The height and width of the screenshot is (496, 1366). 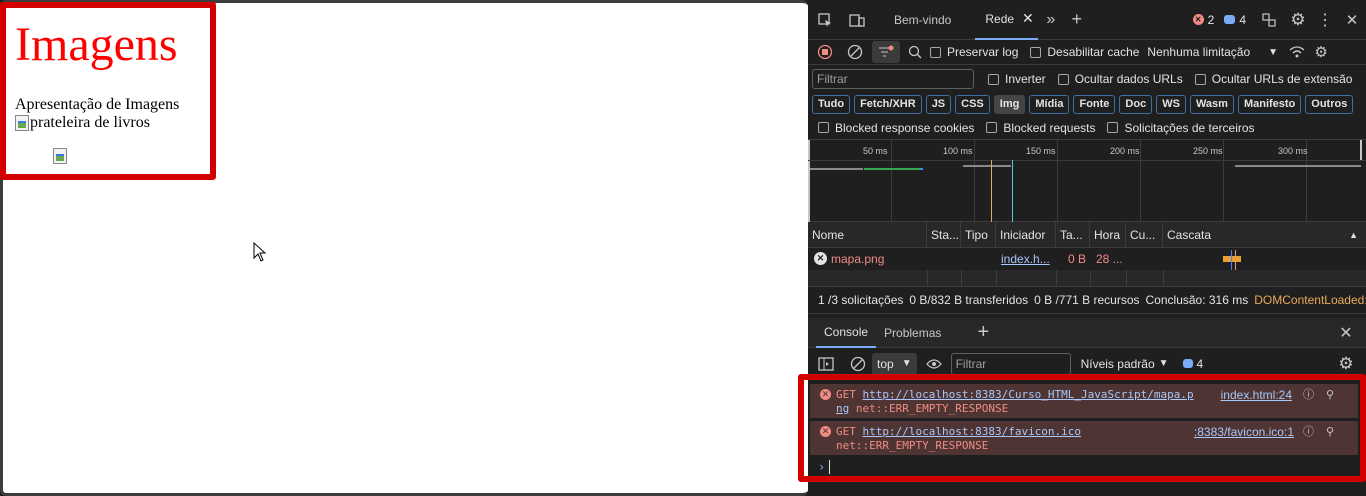 What do you see at coordinates (1189, 127) in the screenshot?
I see `third-party-label: Solicitações de terceiros` at bounding box center [1189, 127].